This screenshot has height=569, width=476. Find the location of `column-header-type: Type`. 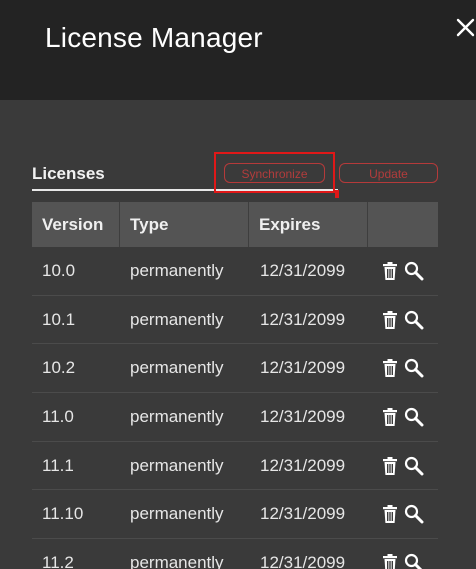

column-header-type: Type is located at coordinates (183, 224).